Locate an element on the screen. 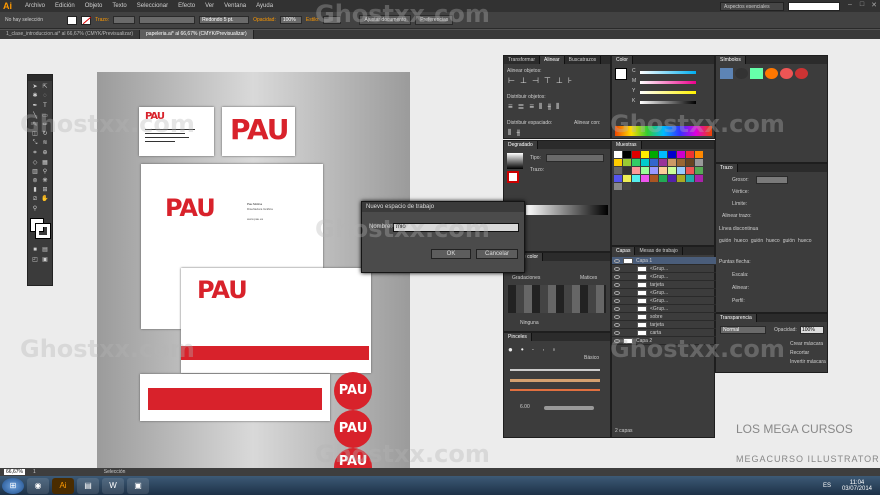 This screenshot has width=880, height=495. brush-dots: ●•·∙◦ is located at coordinates (535, 349).